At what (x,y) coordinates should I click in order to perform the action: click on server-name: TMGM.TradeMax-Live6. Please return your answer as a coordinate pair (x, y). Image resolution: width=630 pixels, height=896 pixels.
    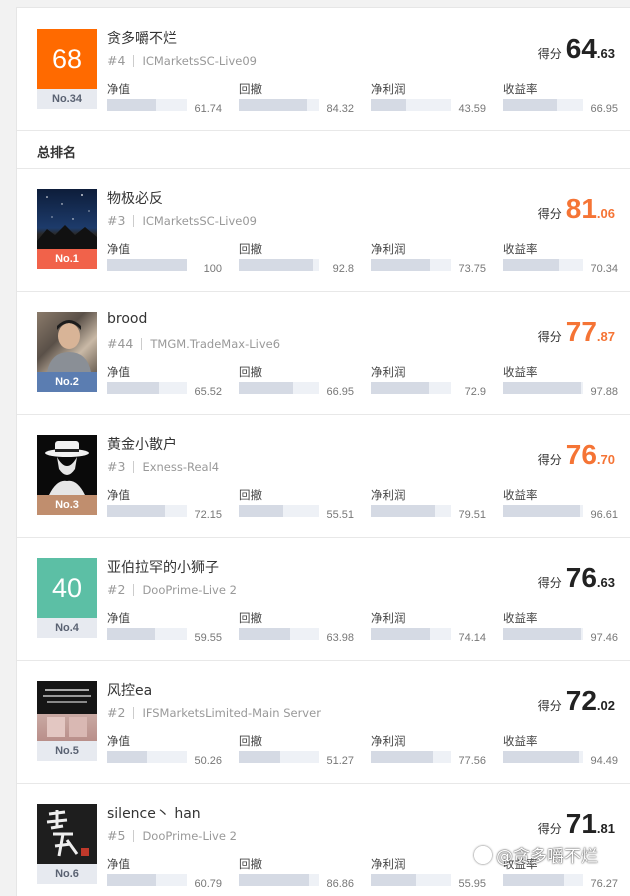
    Looking at the image, I should click on (215, 343).